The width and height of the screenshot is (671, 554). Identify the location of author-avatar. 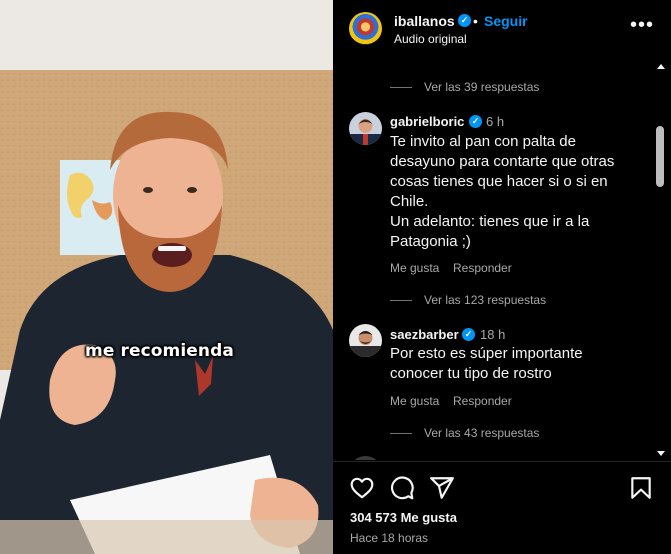
(365, 28).